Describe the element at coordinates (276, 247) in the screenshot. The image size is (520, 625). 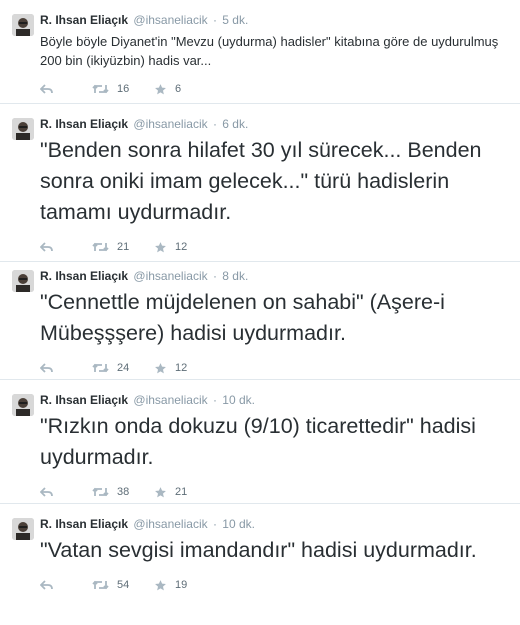
I see `tweet-actions: 21 12` at that location.